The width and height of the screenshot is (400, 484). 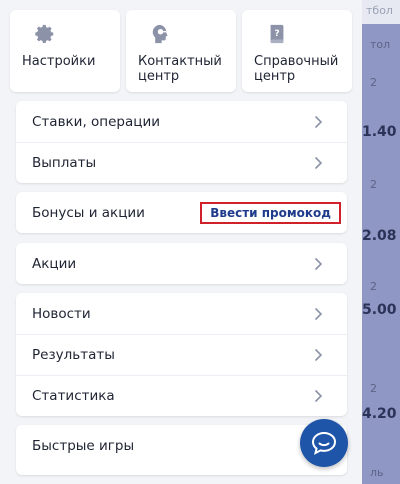 I want to click on help-center-label: Справочный центр, so click(x=296, y=69).